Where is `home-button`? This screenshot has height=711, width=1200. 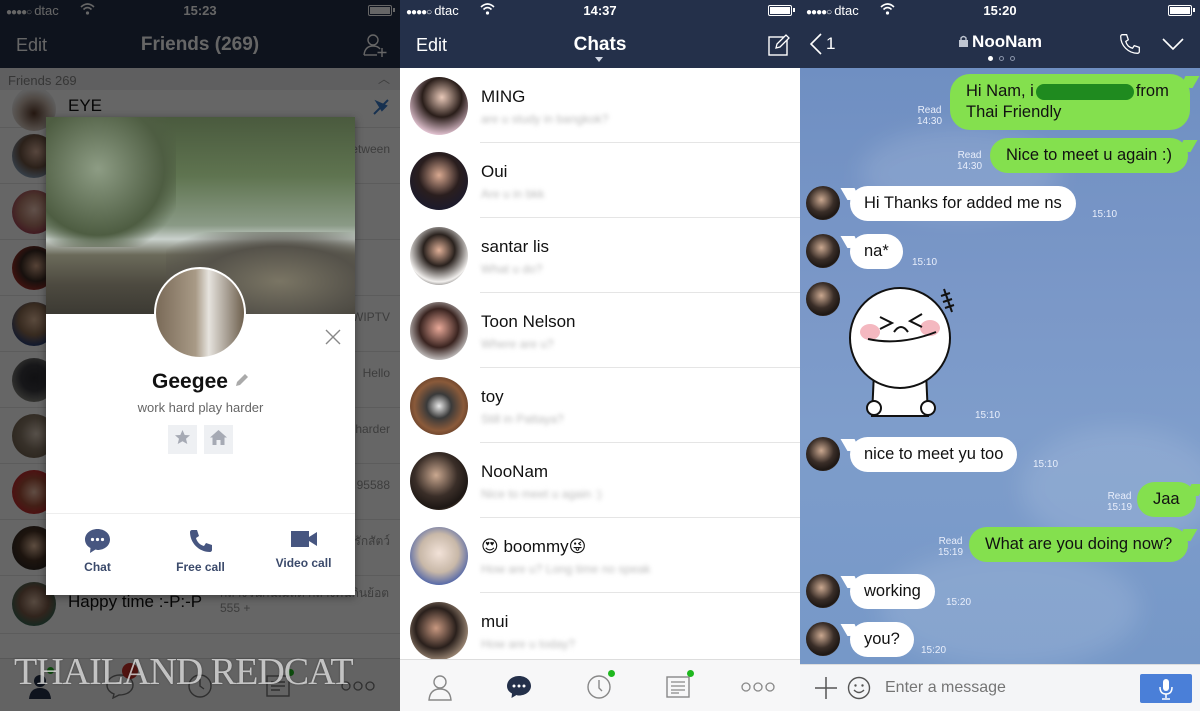
home-button is located at coordinates (218, 439).